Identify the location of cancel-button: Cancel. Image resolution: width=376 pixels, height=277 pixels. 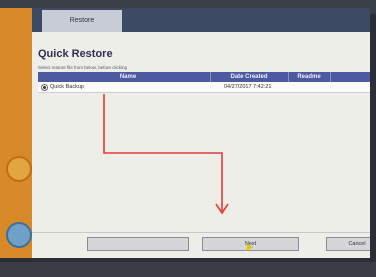
(348, 244).